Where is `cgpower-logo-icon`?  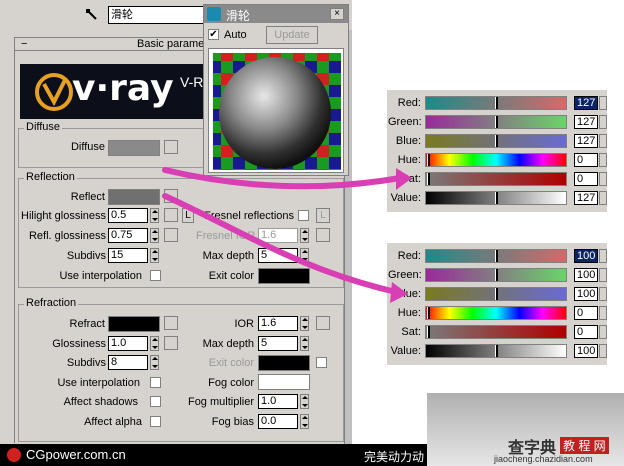
cgpower-logo-icon is located at coordinates (14, 455).